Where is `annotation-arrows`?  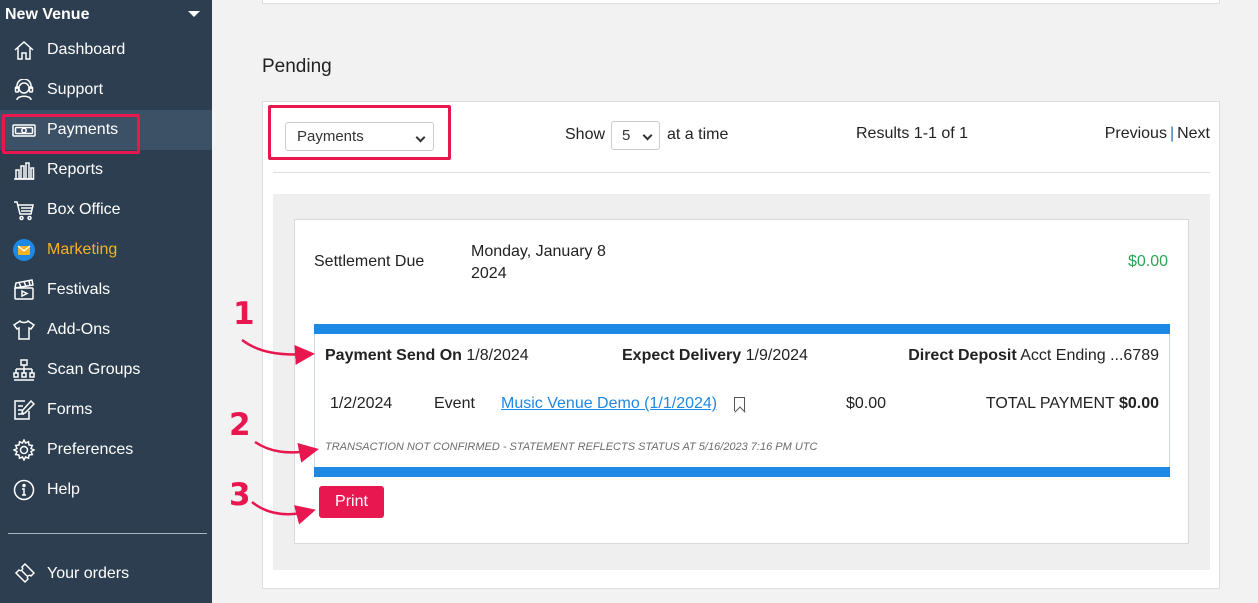 annotation-arrows is located at coordinates (280, 431).